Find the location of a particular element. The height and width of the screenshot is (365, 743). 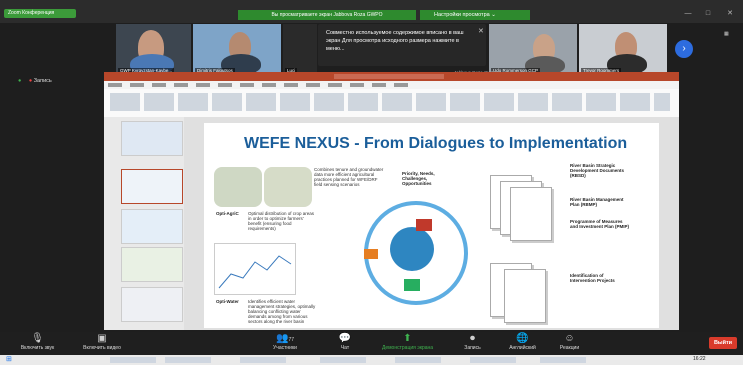

video-label: Включить видео is located at coordinates (102, 348).